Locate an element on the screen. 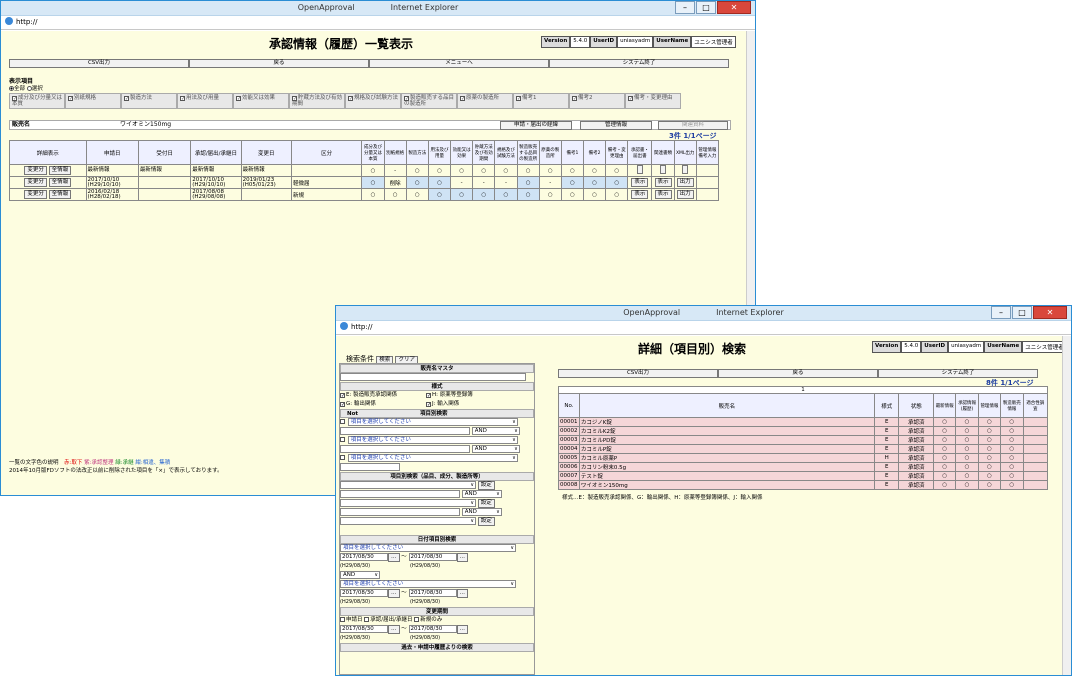 The width and height of the screenshot is (1072, 676). check-item: 製造方法 is located at coordinates (149, 101).